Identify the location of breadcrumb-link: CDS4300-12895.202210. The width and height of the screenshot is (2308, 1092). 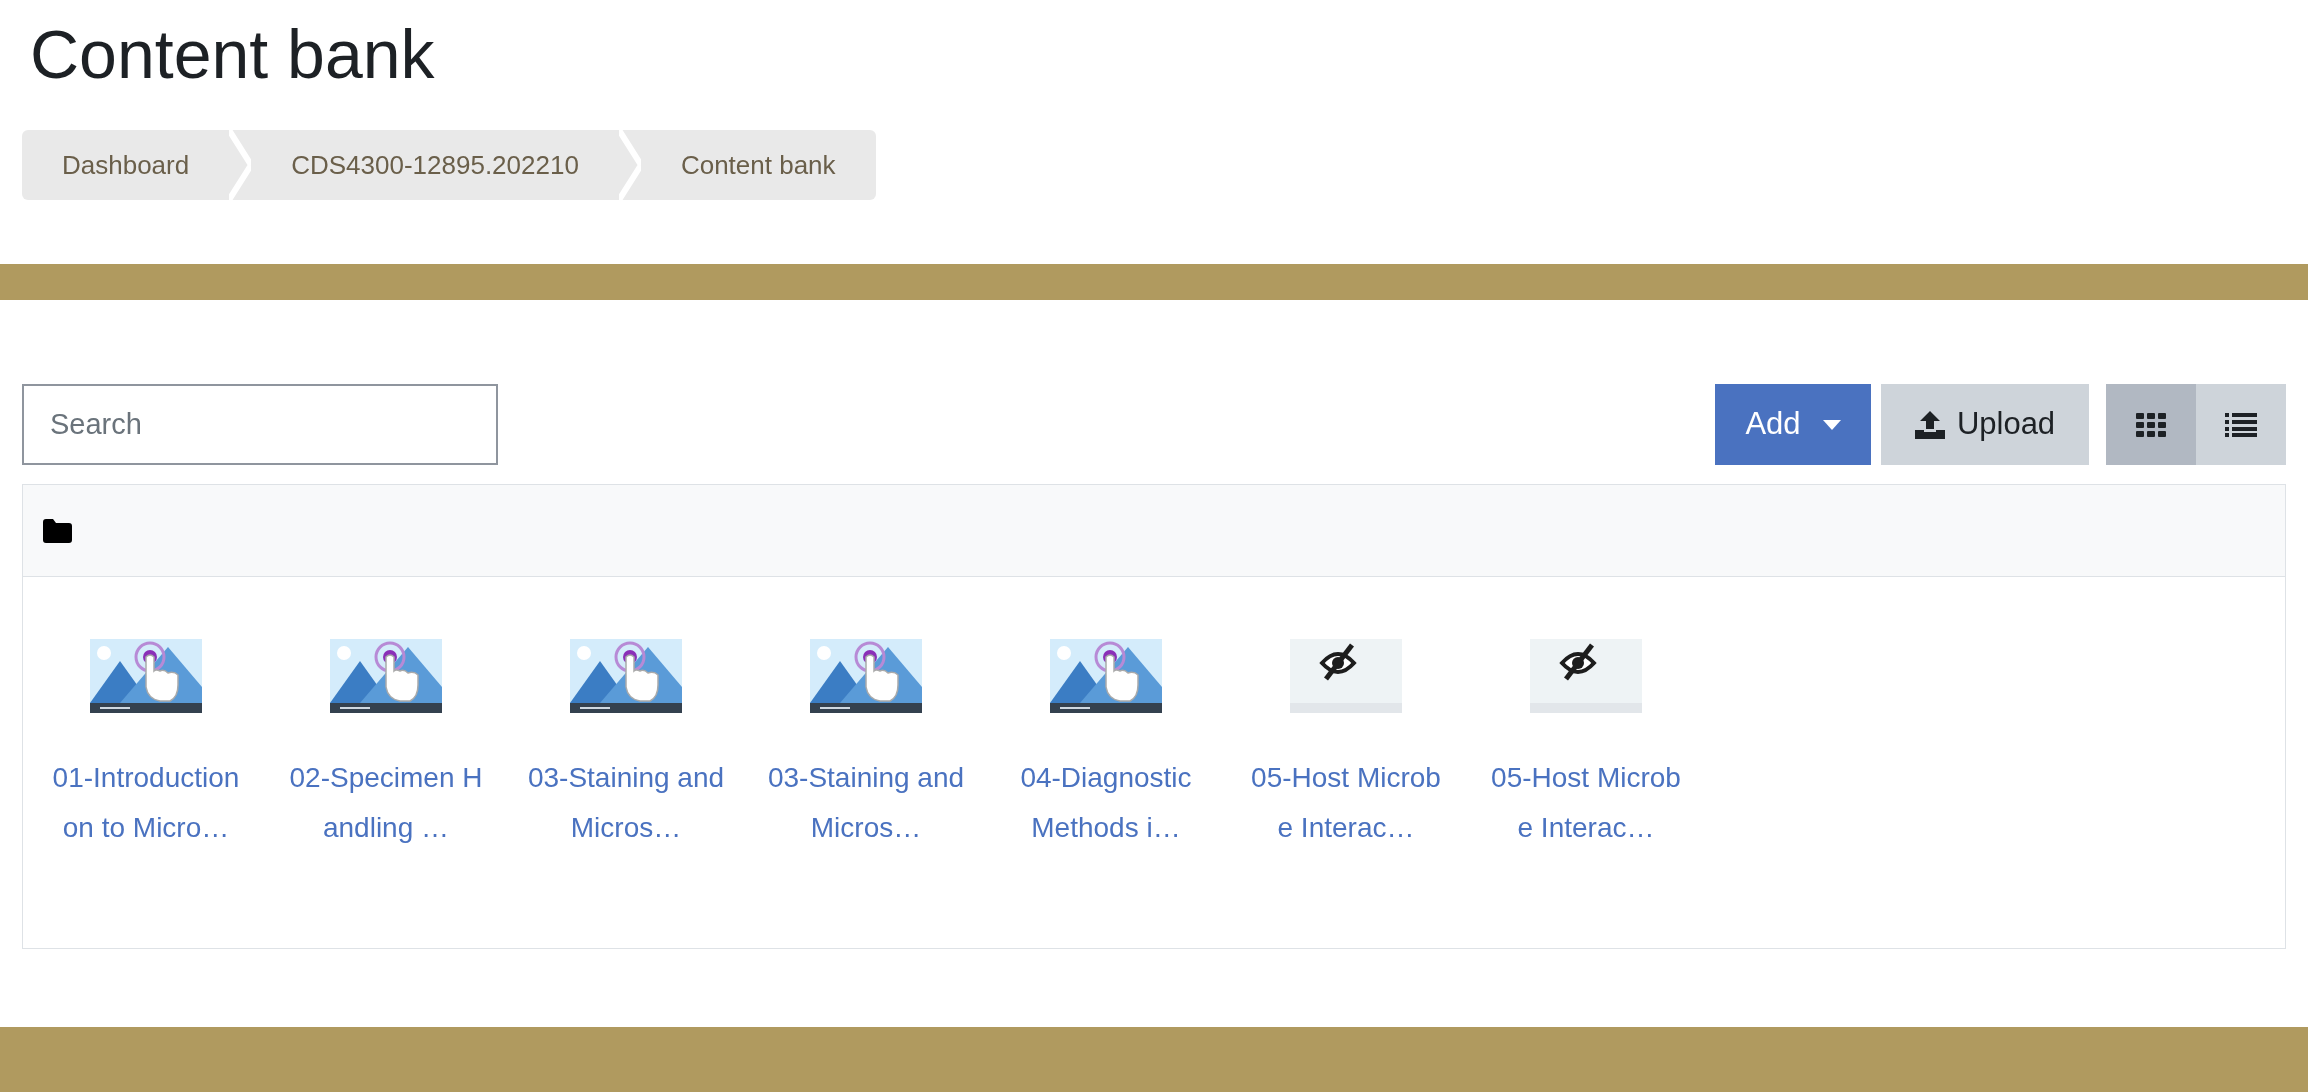
(435, 165).